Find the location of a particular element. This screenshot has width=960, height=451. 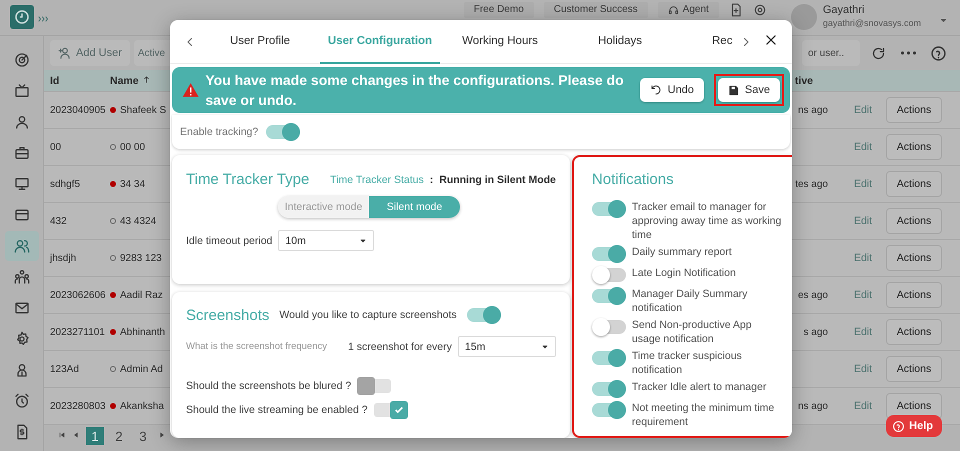

table-cell: 43 4324 is located at coordinates (138, 221).